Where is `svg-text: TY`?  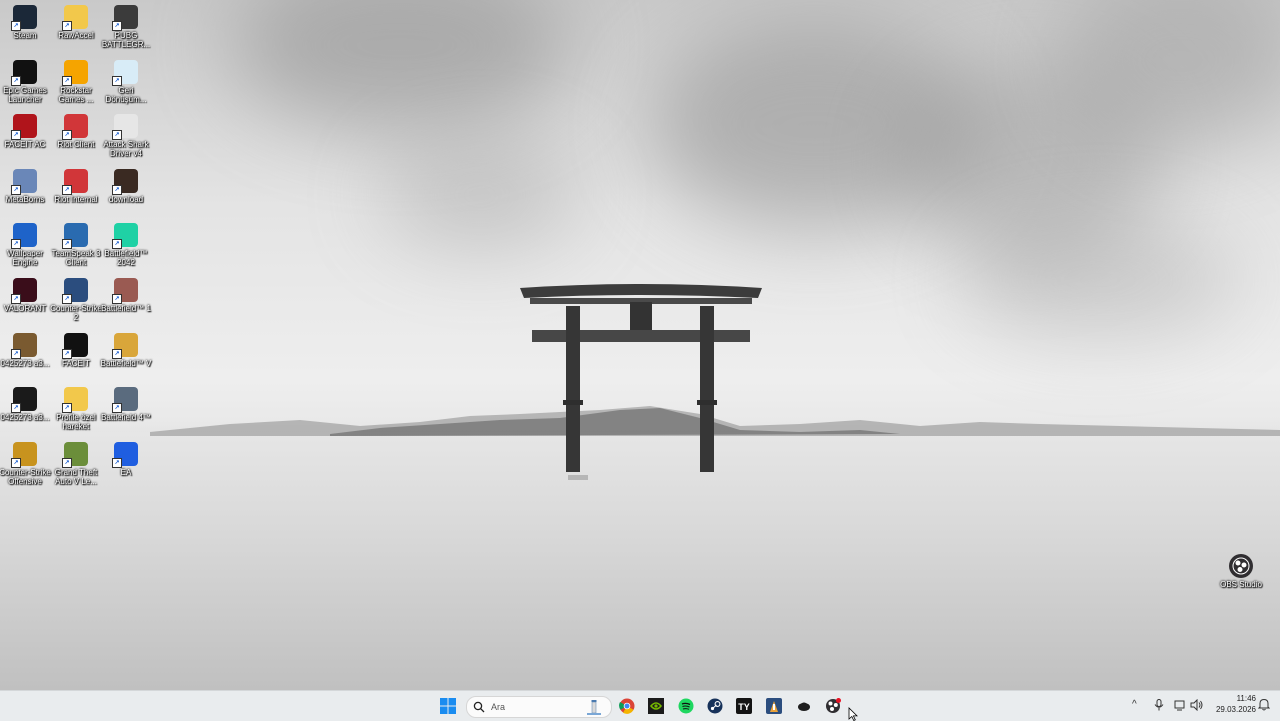 svg-text: TY is located at coordinates (744, 707).